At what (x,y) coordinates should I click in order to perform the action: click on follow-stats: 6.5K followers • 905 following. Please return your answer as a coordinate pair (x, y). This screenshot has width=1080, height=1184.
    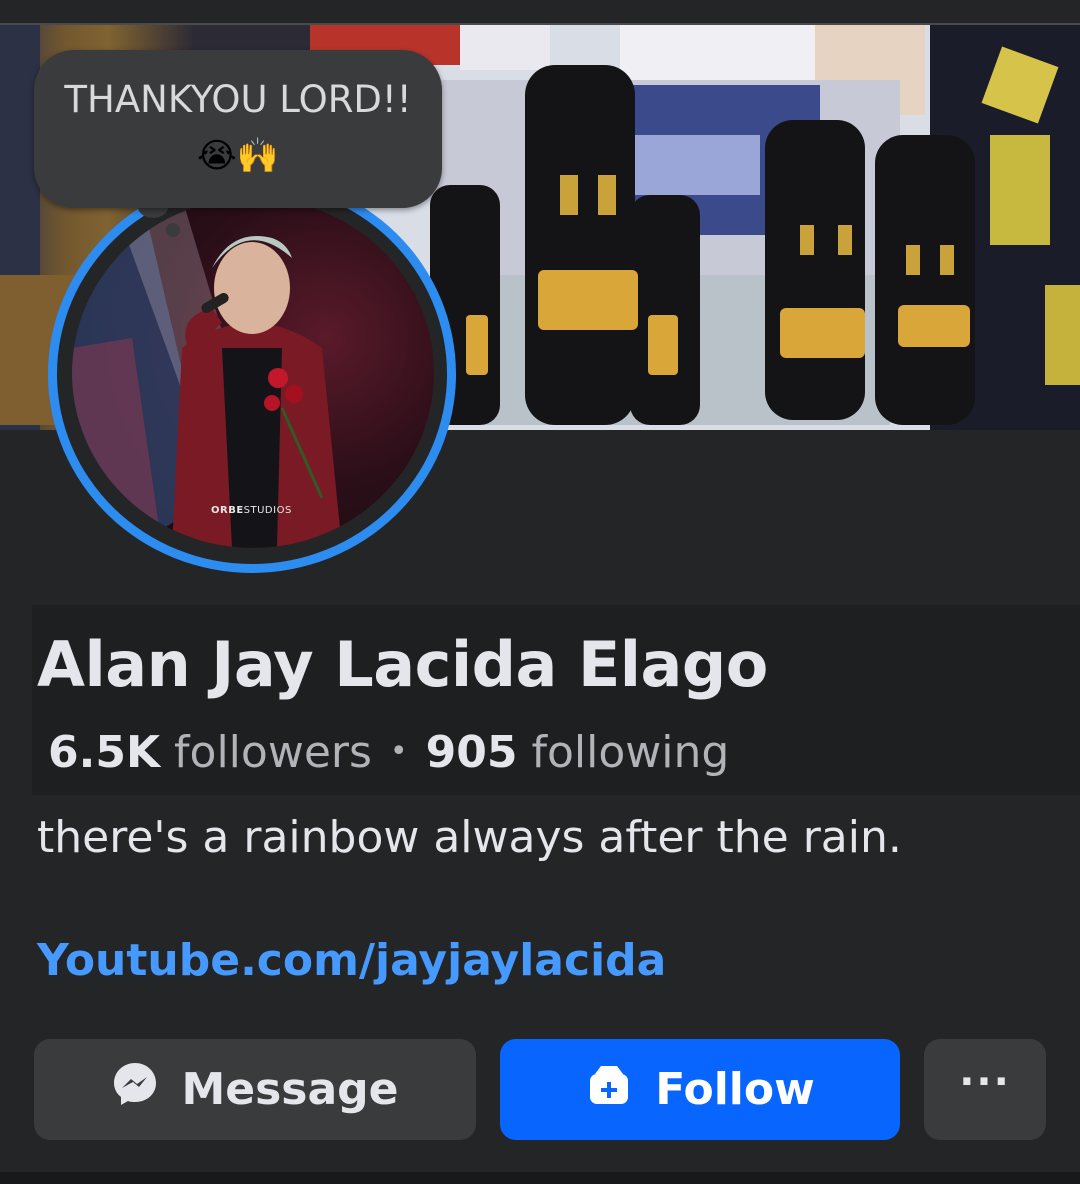
    Looking at the image, I should click on (388, 752).